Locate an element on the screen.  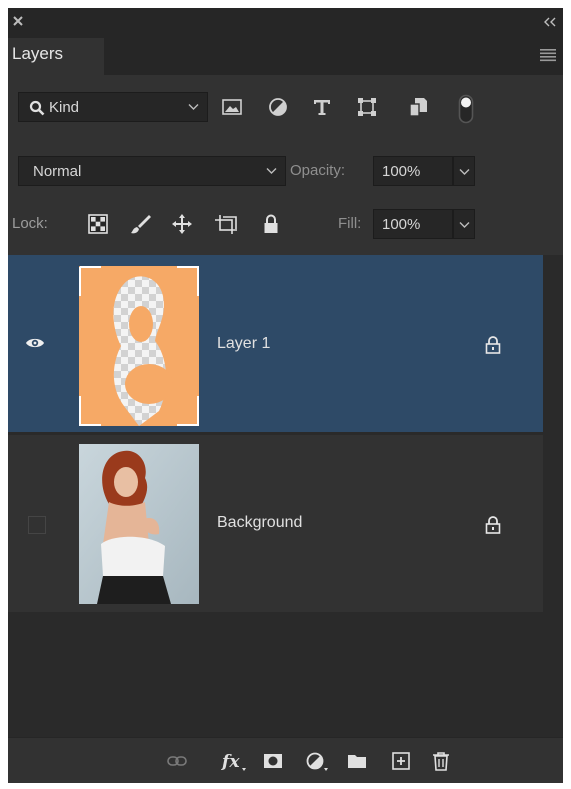
lock-all-icon is located at coordinates (271, 224).